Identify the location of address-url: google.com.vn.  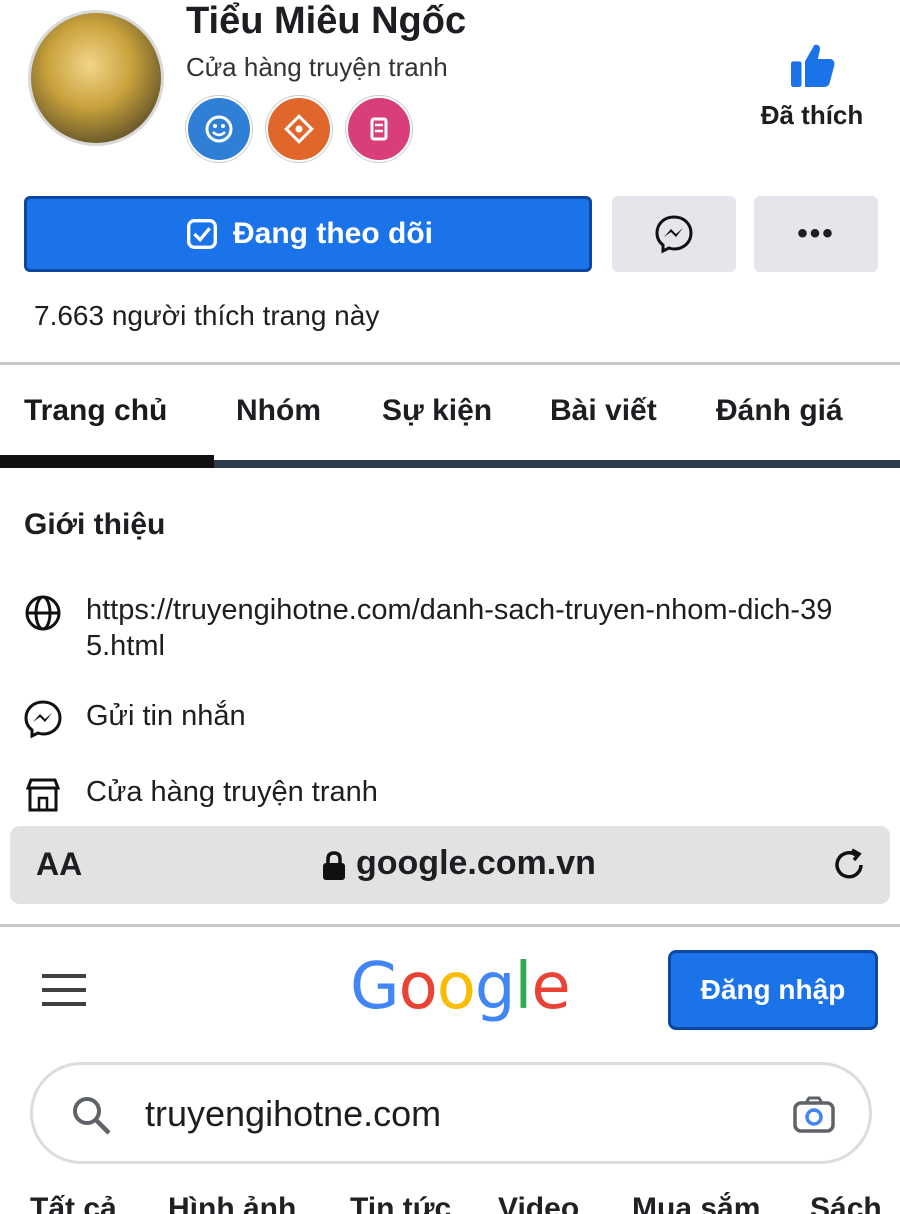
(476, 863).